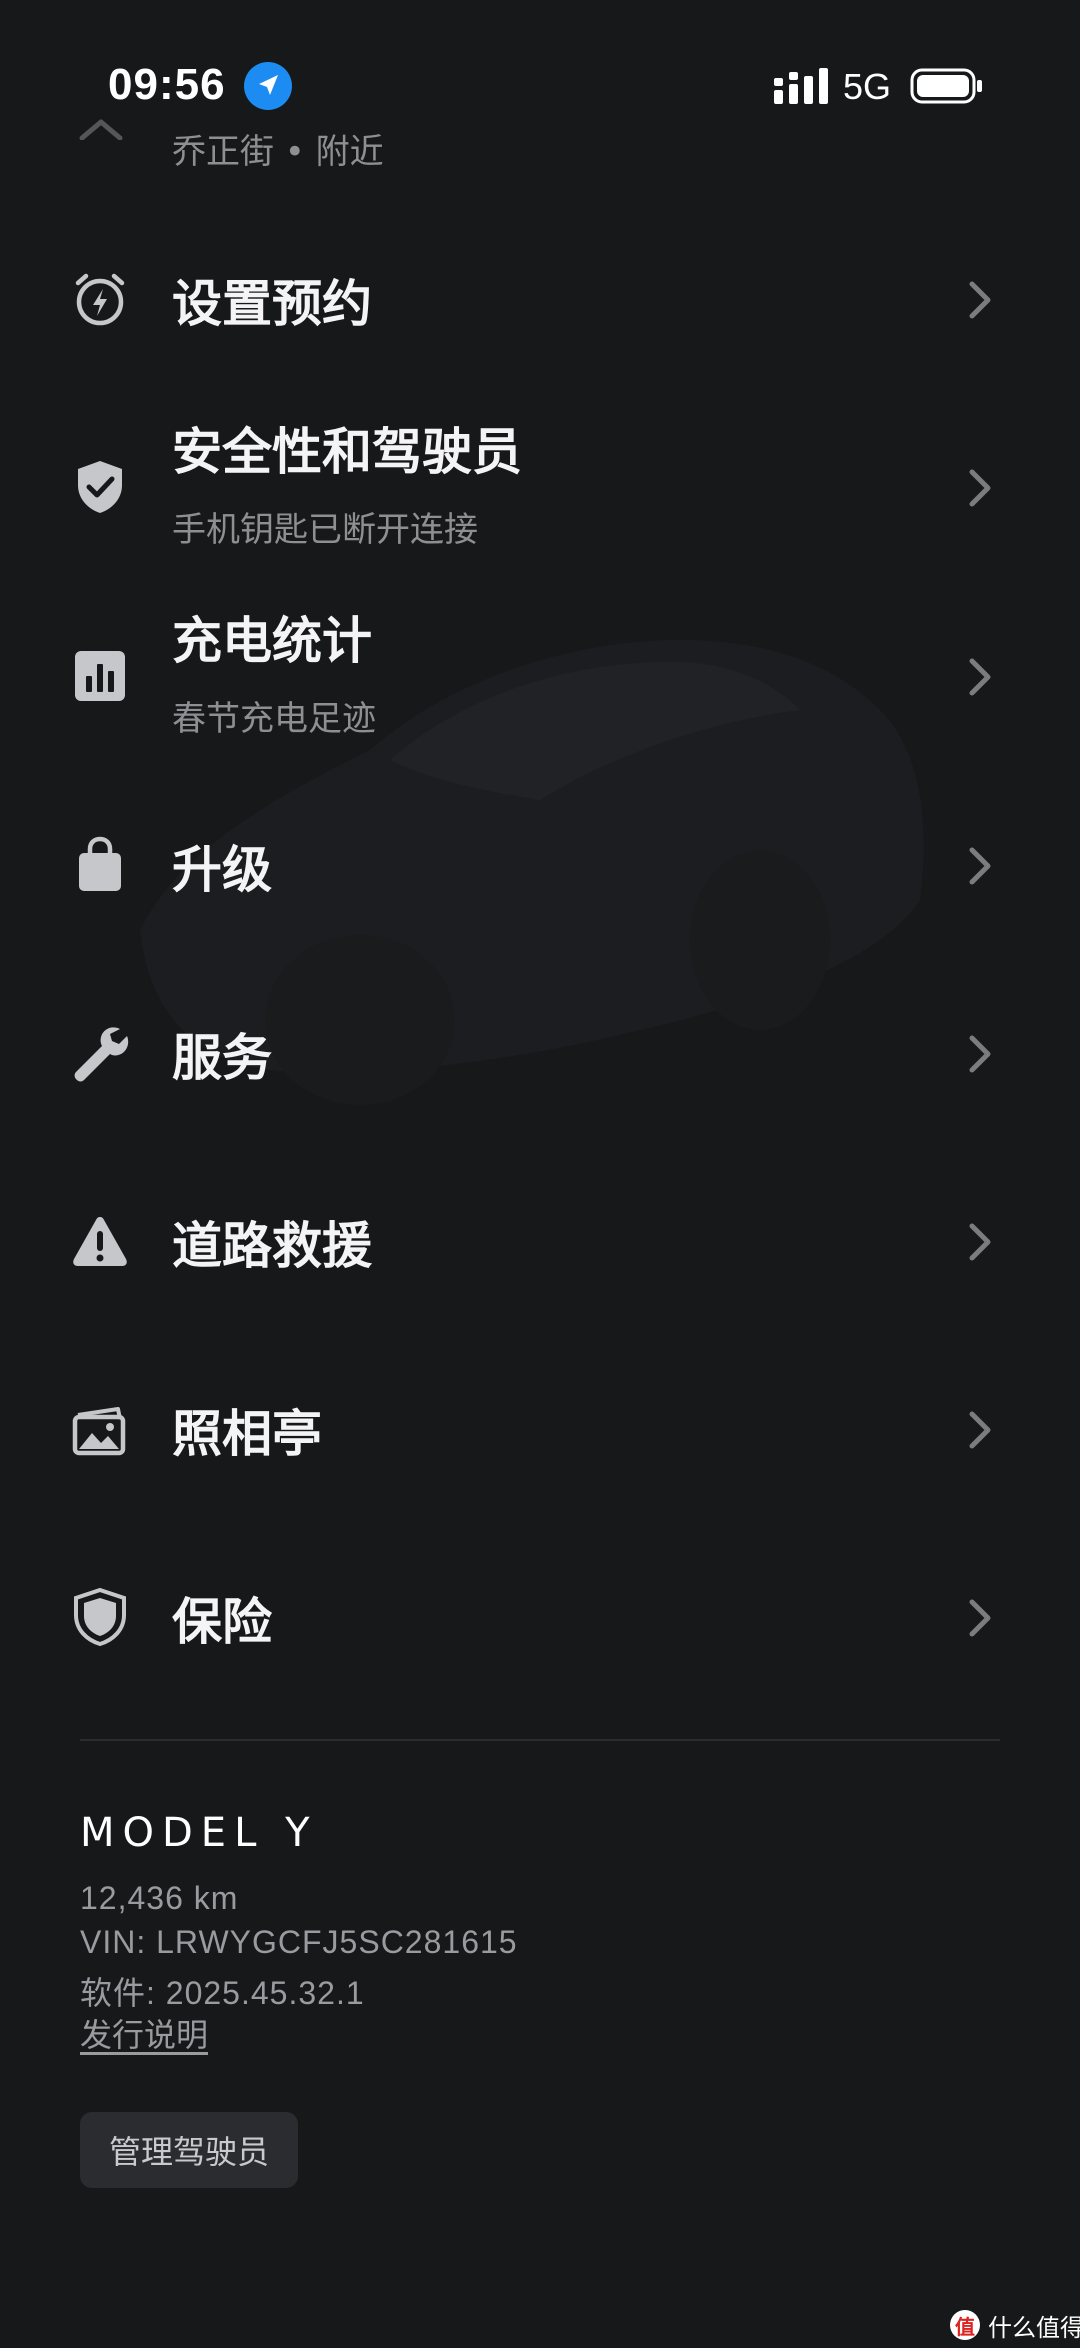  I want to click on odometer-value: 12,436 km, so click(159, 1898).